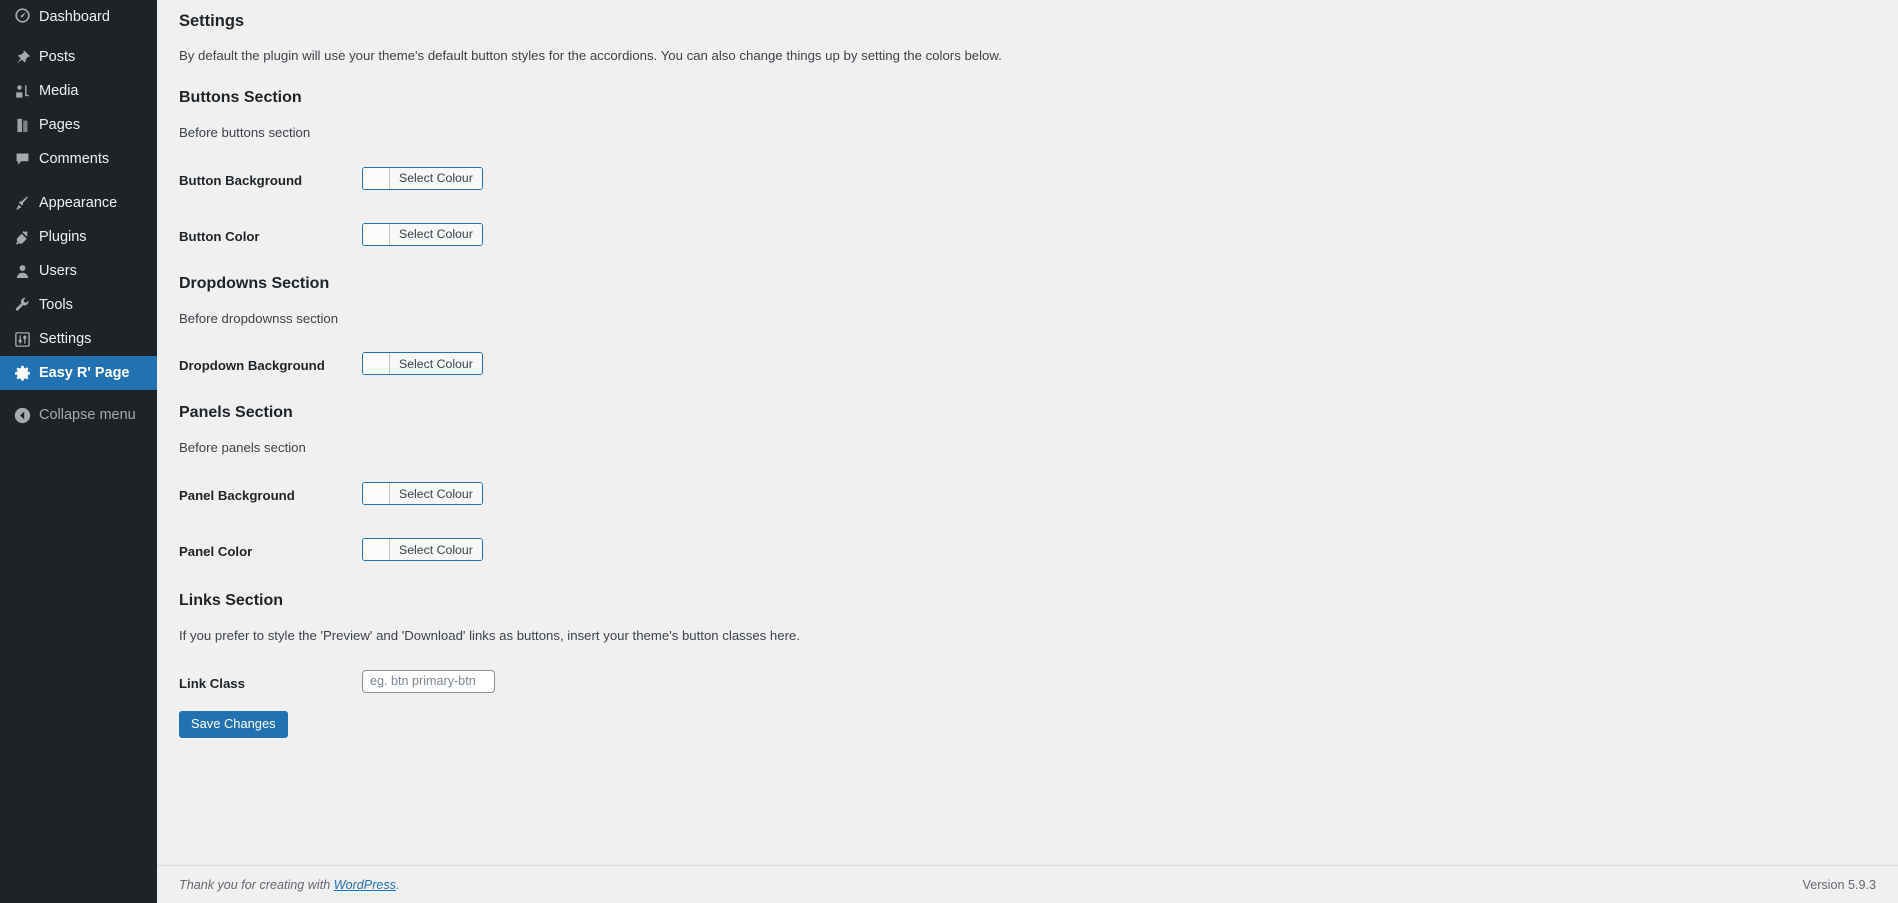 This screenshot has height=903, width=1898. What do you see at coordinates (219, 236) in the screenshot?
I see `field-label: Button Color` at bounding box center [219, 236].